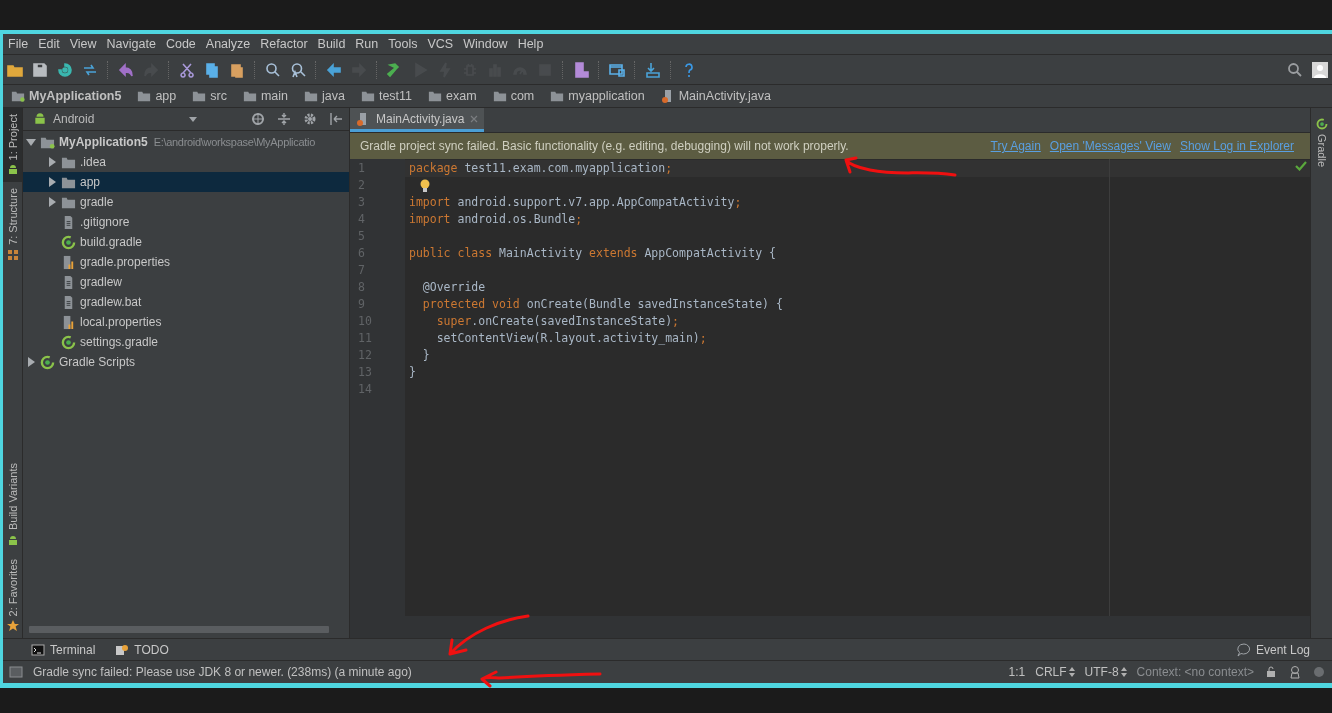  What do you see at coordinates (16, 672) in the screenshot?
I see `panel-toggle-icon` at bounding box center [16, 672].